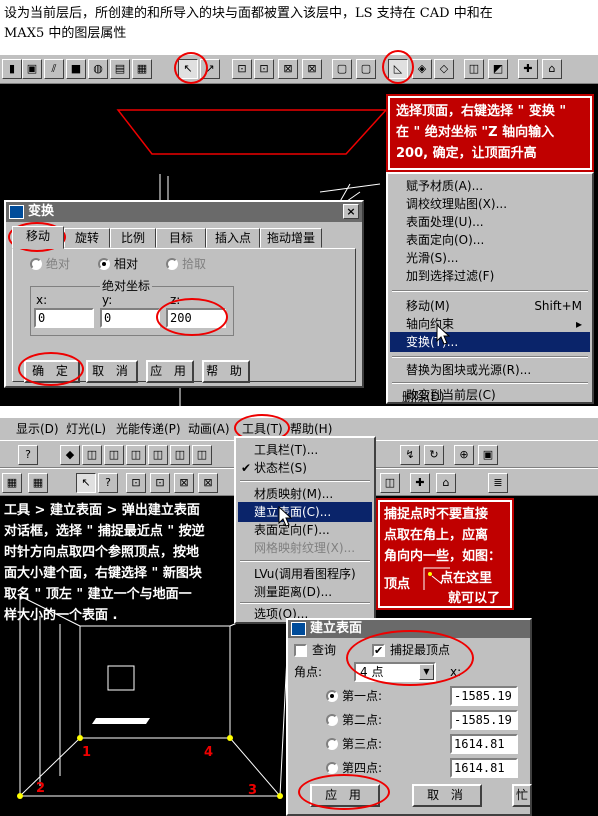  Describe the element at coordinates (305, 468) in the screenshot. I see `tools-item-statusbar: ✔ 状态栏(S)` at that location.